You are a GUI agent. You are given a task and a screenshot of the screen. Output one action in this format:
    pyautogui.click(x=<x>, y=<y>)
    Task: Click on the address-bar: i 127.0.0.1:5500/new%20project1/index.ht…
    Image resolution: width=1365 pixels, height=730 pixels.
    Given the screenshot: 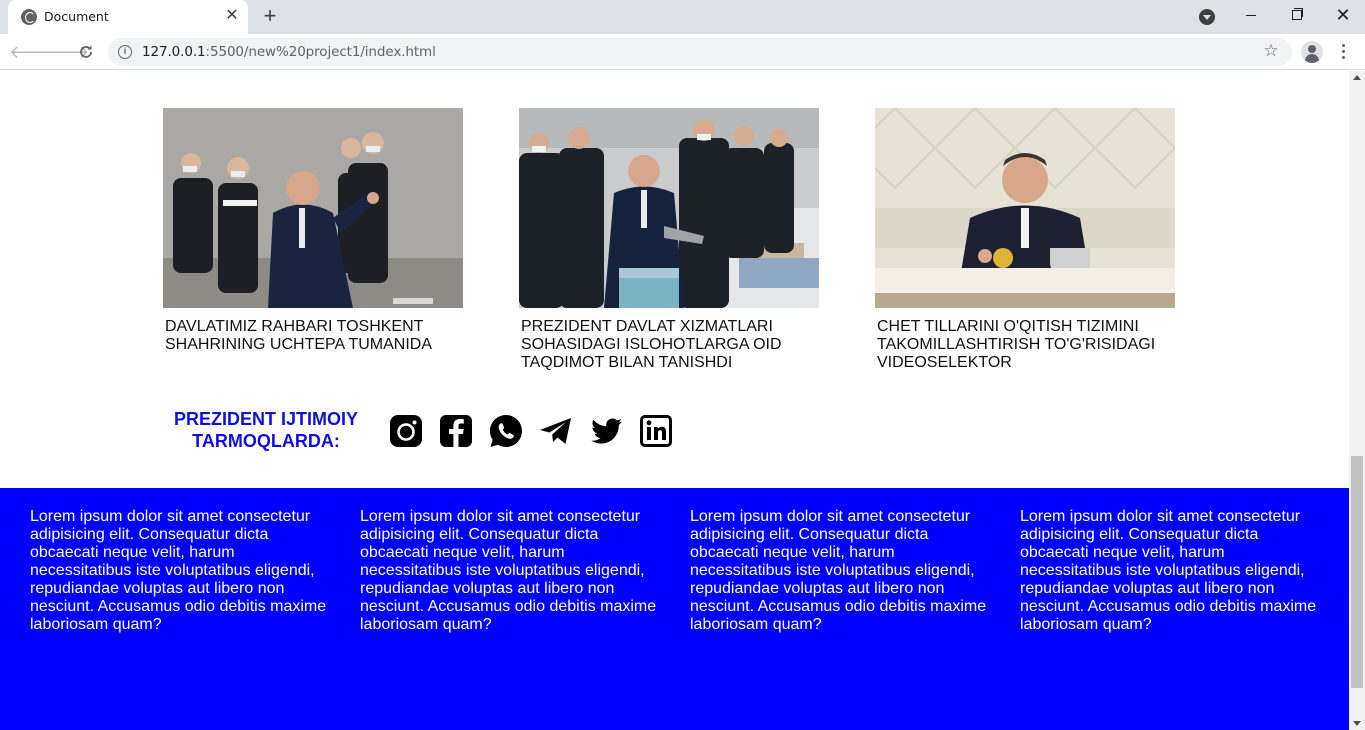 What is the action you would take?
    pyautogui.click(x=700, y=52)
    